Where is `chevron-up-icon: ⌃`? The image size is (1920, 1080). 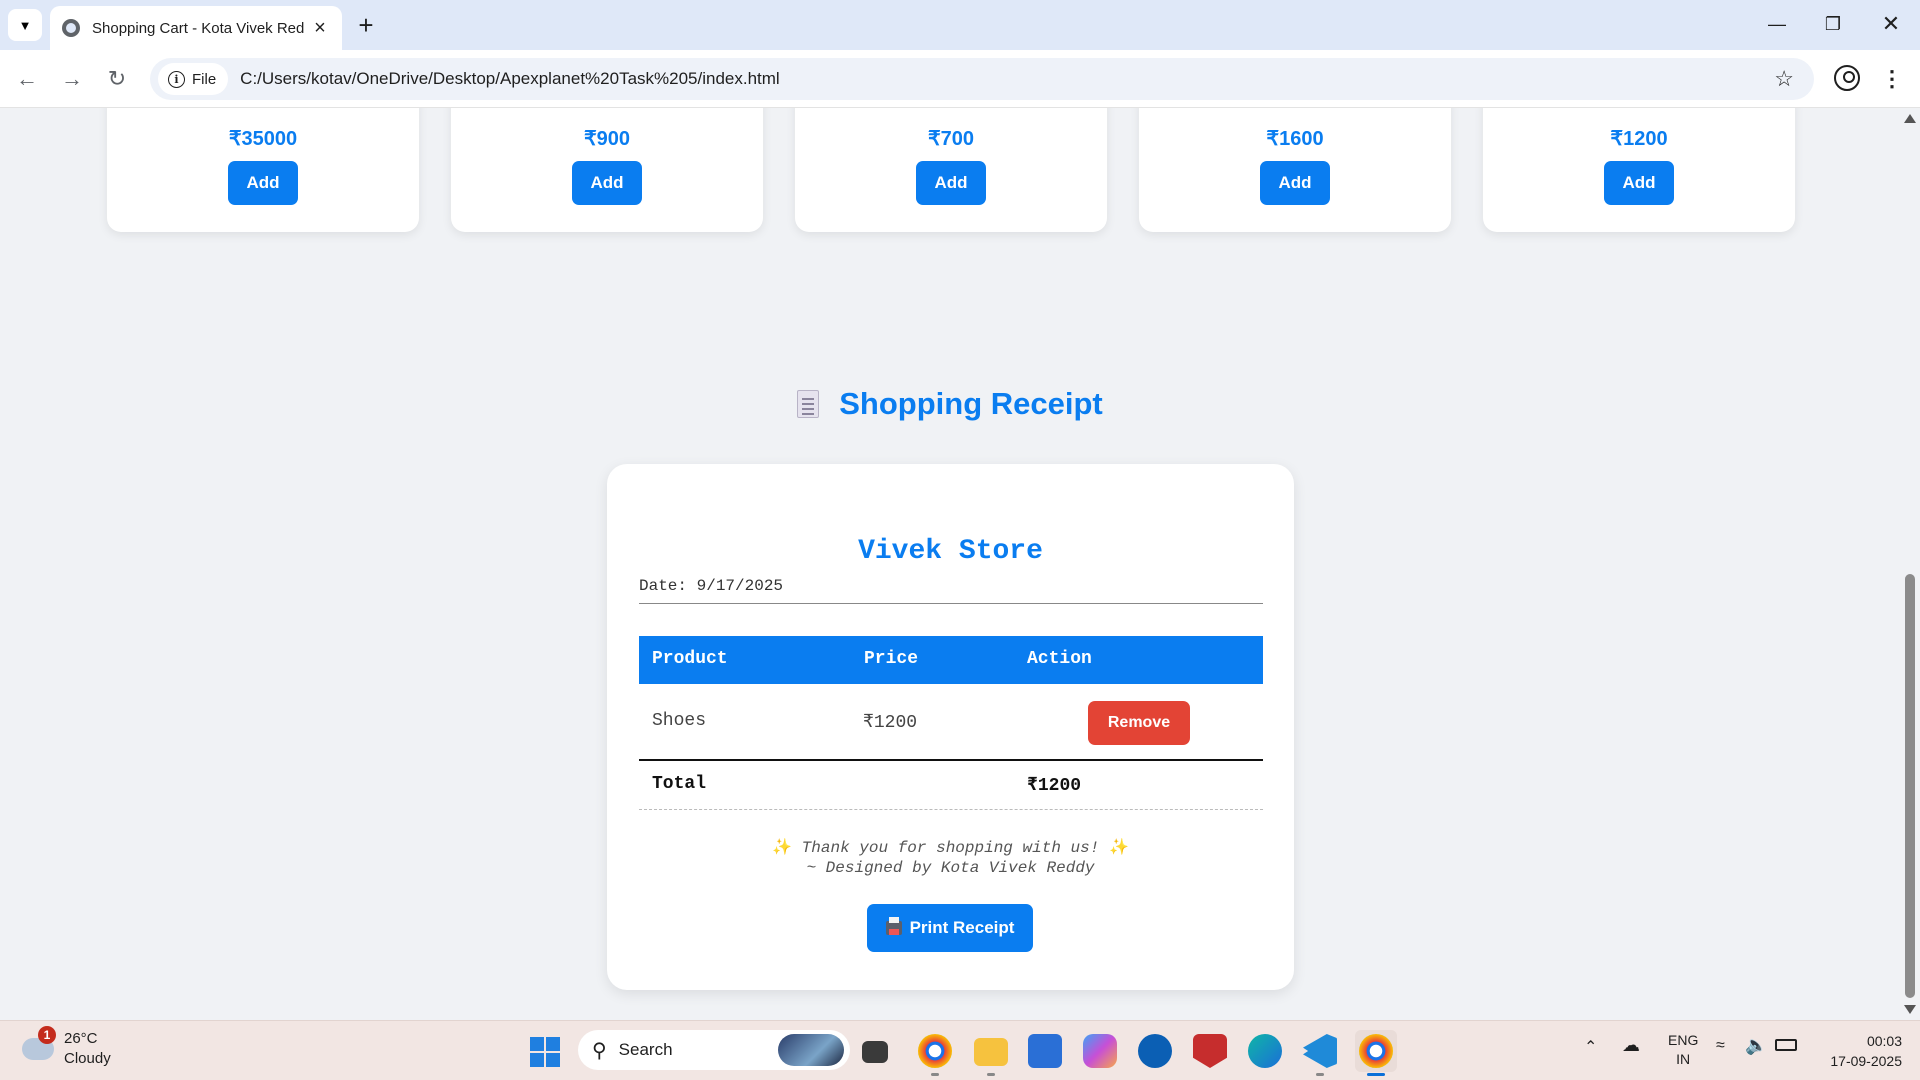 chevron-up-icon: ⌃ is located at coordinates (1590, 1047).